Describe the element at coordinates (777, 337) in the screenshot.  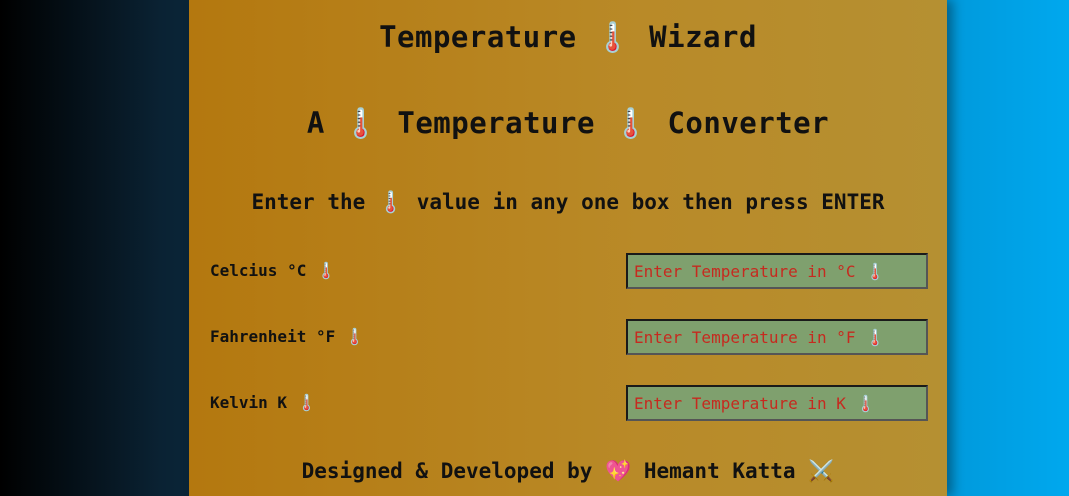
I see `fahrenheit-input` at that location.